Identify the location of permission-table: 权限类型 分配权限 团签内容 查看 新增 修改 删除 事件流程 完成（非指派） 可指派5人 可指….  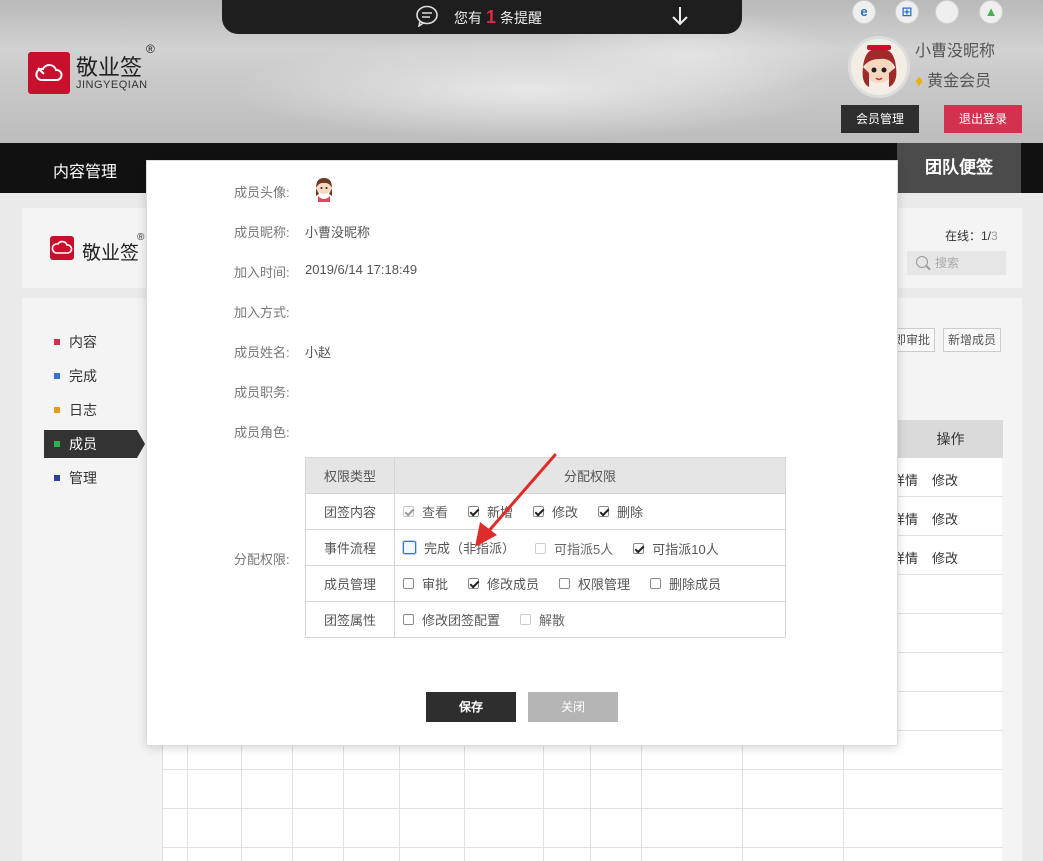
(545, 547).